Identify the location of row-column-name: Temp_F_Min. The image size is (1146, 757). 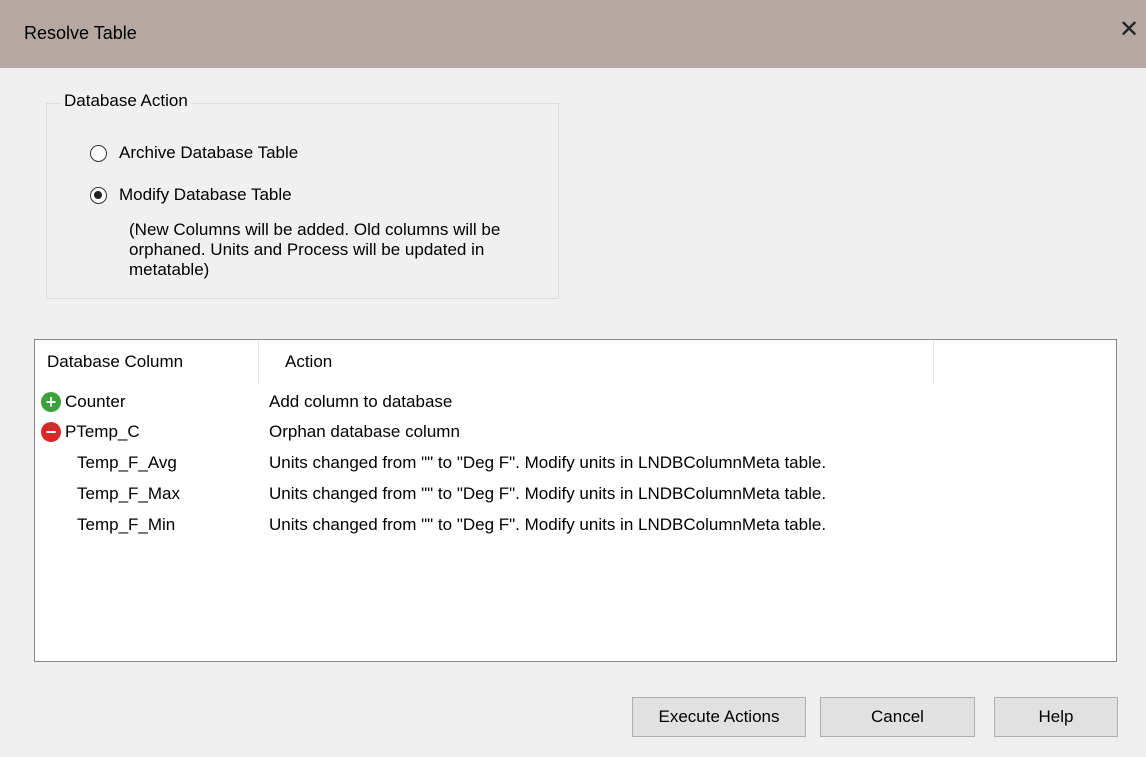
(126, 524).